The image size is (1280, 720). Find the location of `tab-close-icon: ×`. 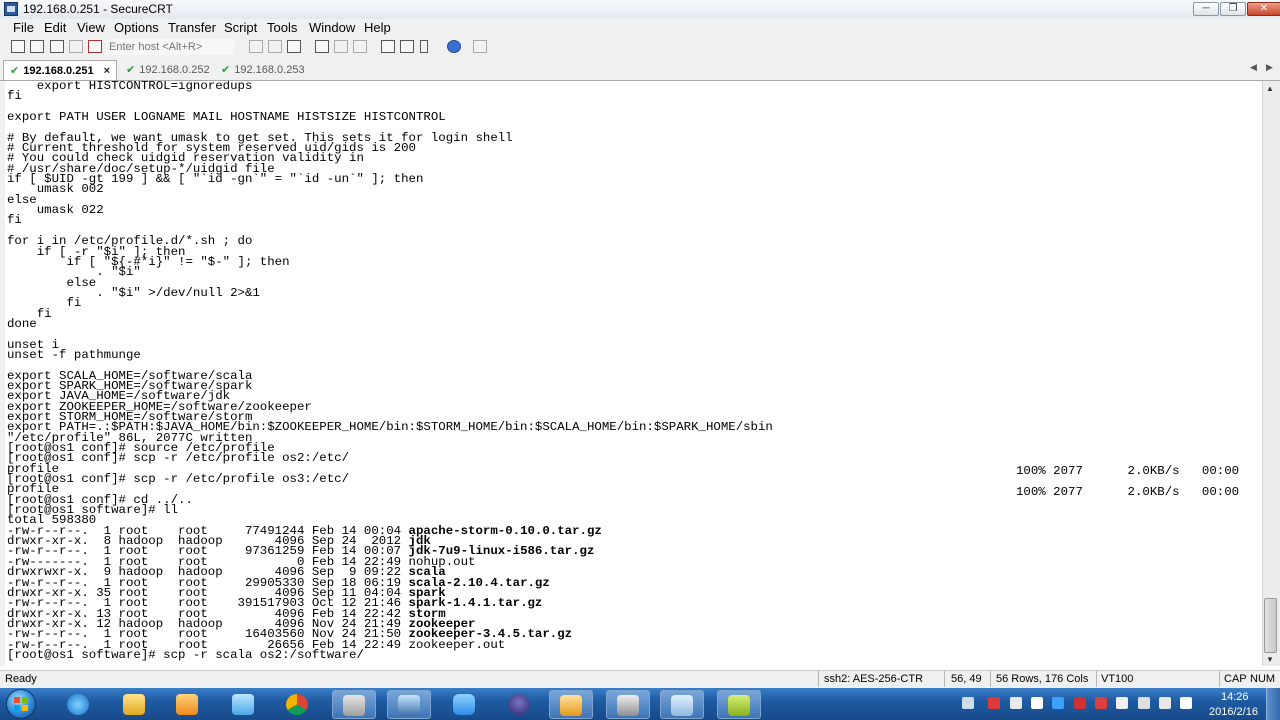

tab-close-icon: × is located at coordinates (107, 71).